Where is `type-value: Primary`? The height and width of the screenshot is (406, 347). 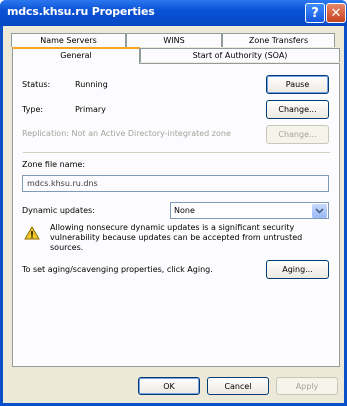 type-value: Primary is located at coordinates (90, 109).